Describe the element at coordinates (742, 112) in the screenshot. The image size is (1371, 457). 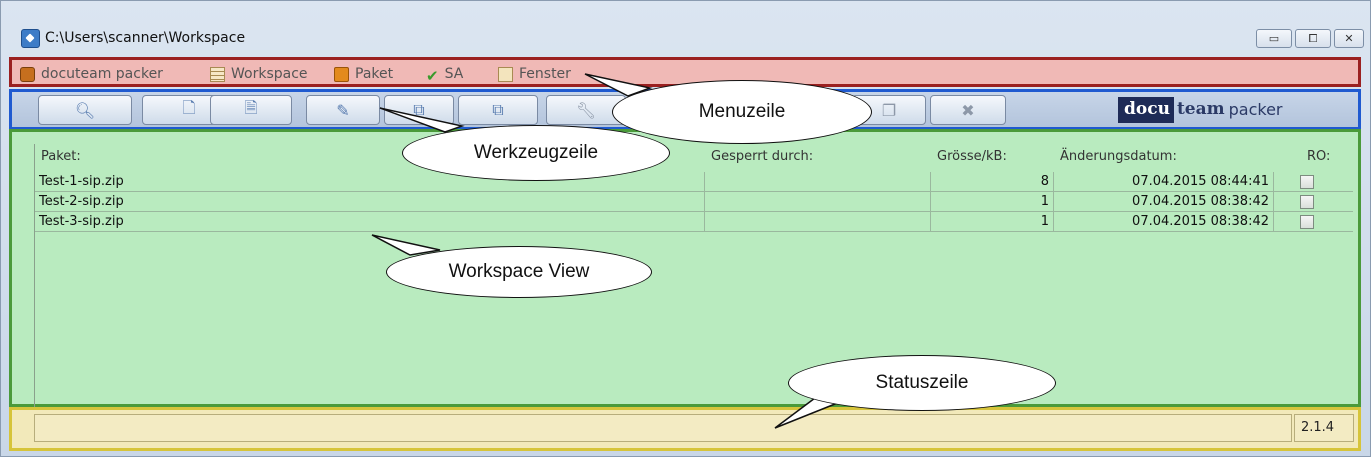
I see `callout-menuzeile: Menuzeile` at that location.